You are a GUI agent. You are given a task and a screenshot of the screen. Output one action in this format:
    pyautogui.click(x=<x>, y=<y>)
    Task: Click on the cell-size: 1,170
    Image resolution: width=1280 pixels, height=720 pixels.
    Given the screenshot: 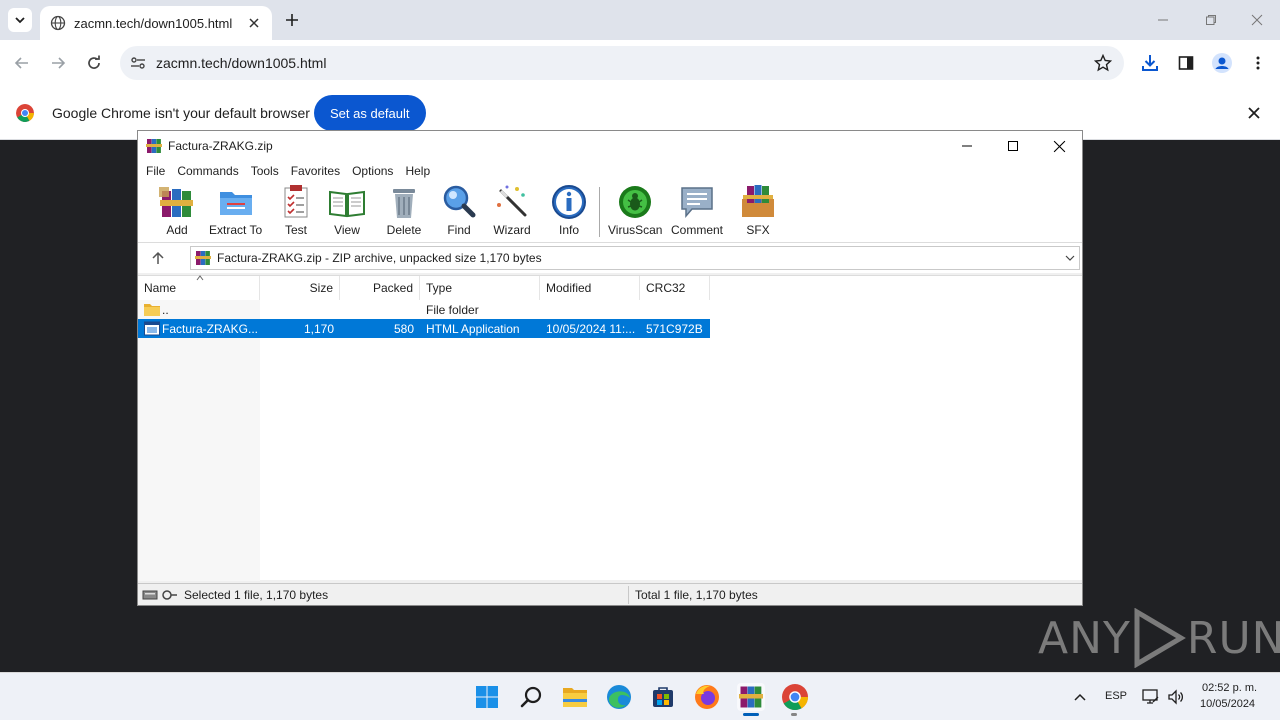 What is the action you would take?
    pyautogui.click(x=318, y=328)
    